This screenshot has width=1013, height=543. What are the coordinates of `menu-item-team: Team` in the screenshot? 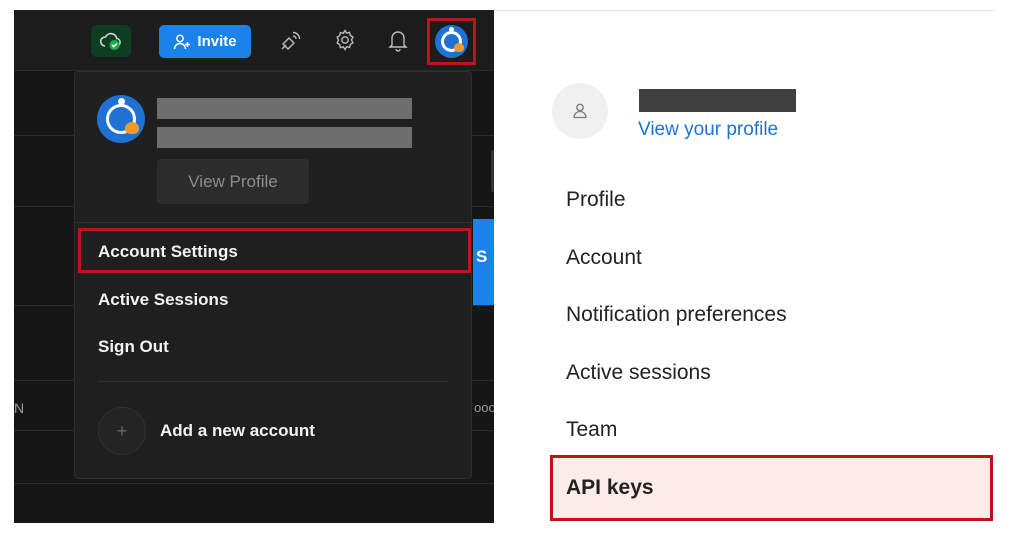 It's located at (591, 430).